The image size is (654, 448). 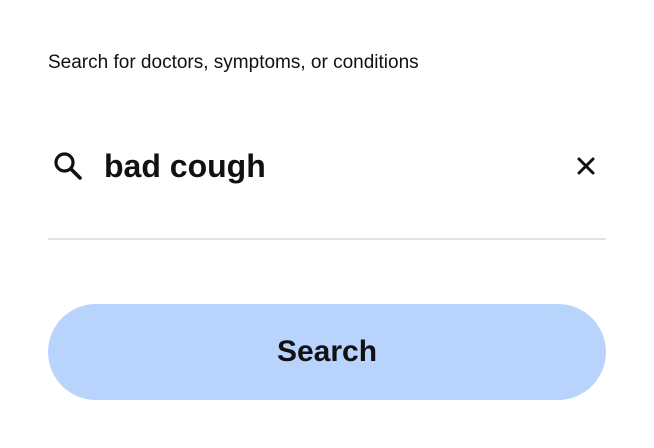 I want to click on clear-search-button, so click(x=586, y=166).